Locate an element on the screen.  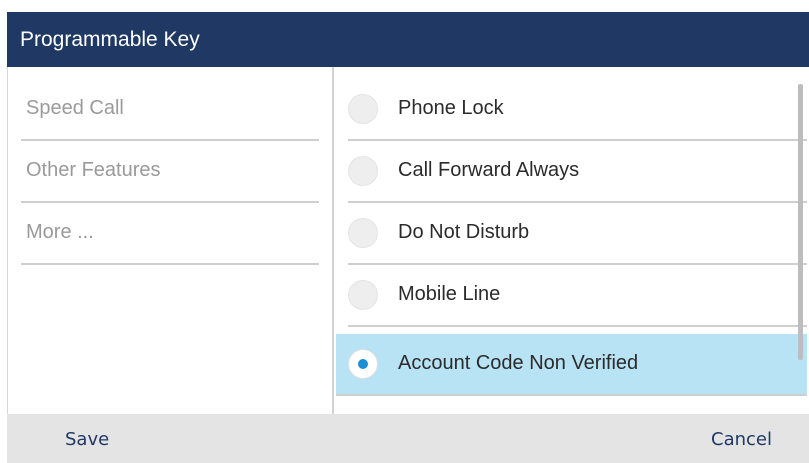
radio-selected-icon is located at coordinates (363, 364).